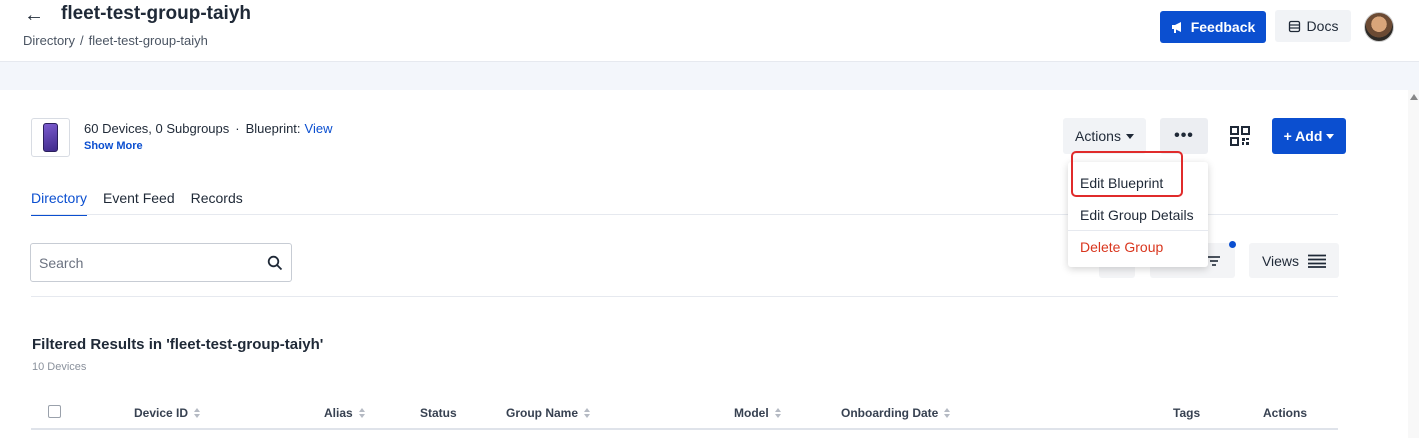 The width and height of the screenshot is (1419, 438). I want to click on column-label: Status, so click(438, 413).